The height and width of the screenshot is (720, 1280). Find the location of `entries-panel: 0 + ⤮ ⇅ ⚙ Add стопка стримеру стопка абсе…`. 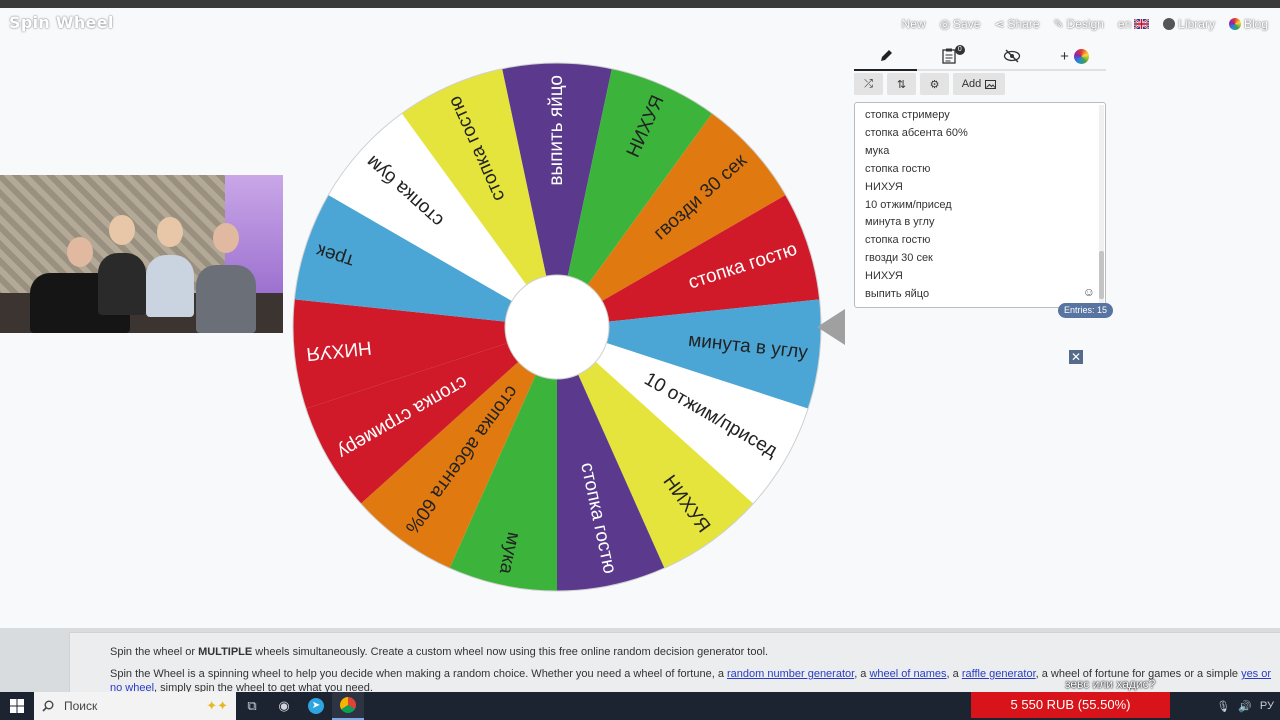

entries-panel: 0 + ⤮ ⇅ ⚙ Add стопка стримеру стопка абсе… is located at coordinates (980, 175).